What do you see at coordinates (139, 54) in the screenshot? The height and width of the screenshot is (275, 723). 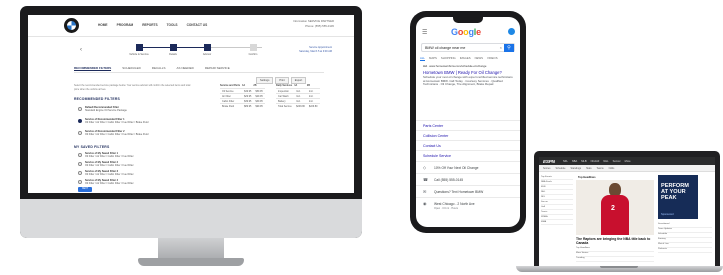 I see `step-label: Vehicle & Service` at bounding box center [139, 54].